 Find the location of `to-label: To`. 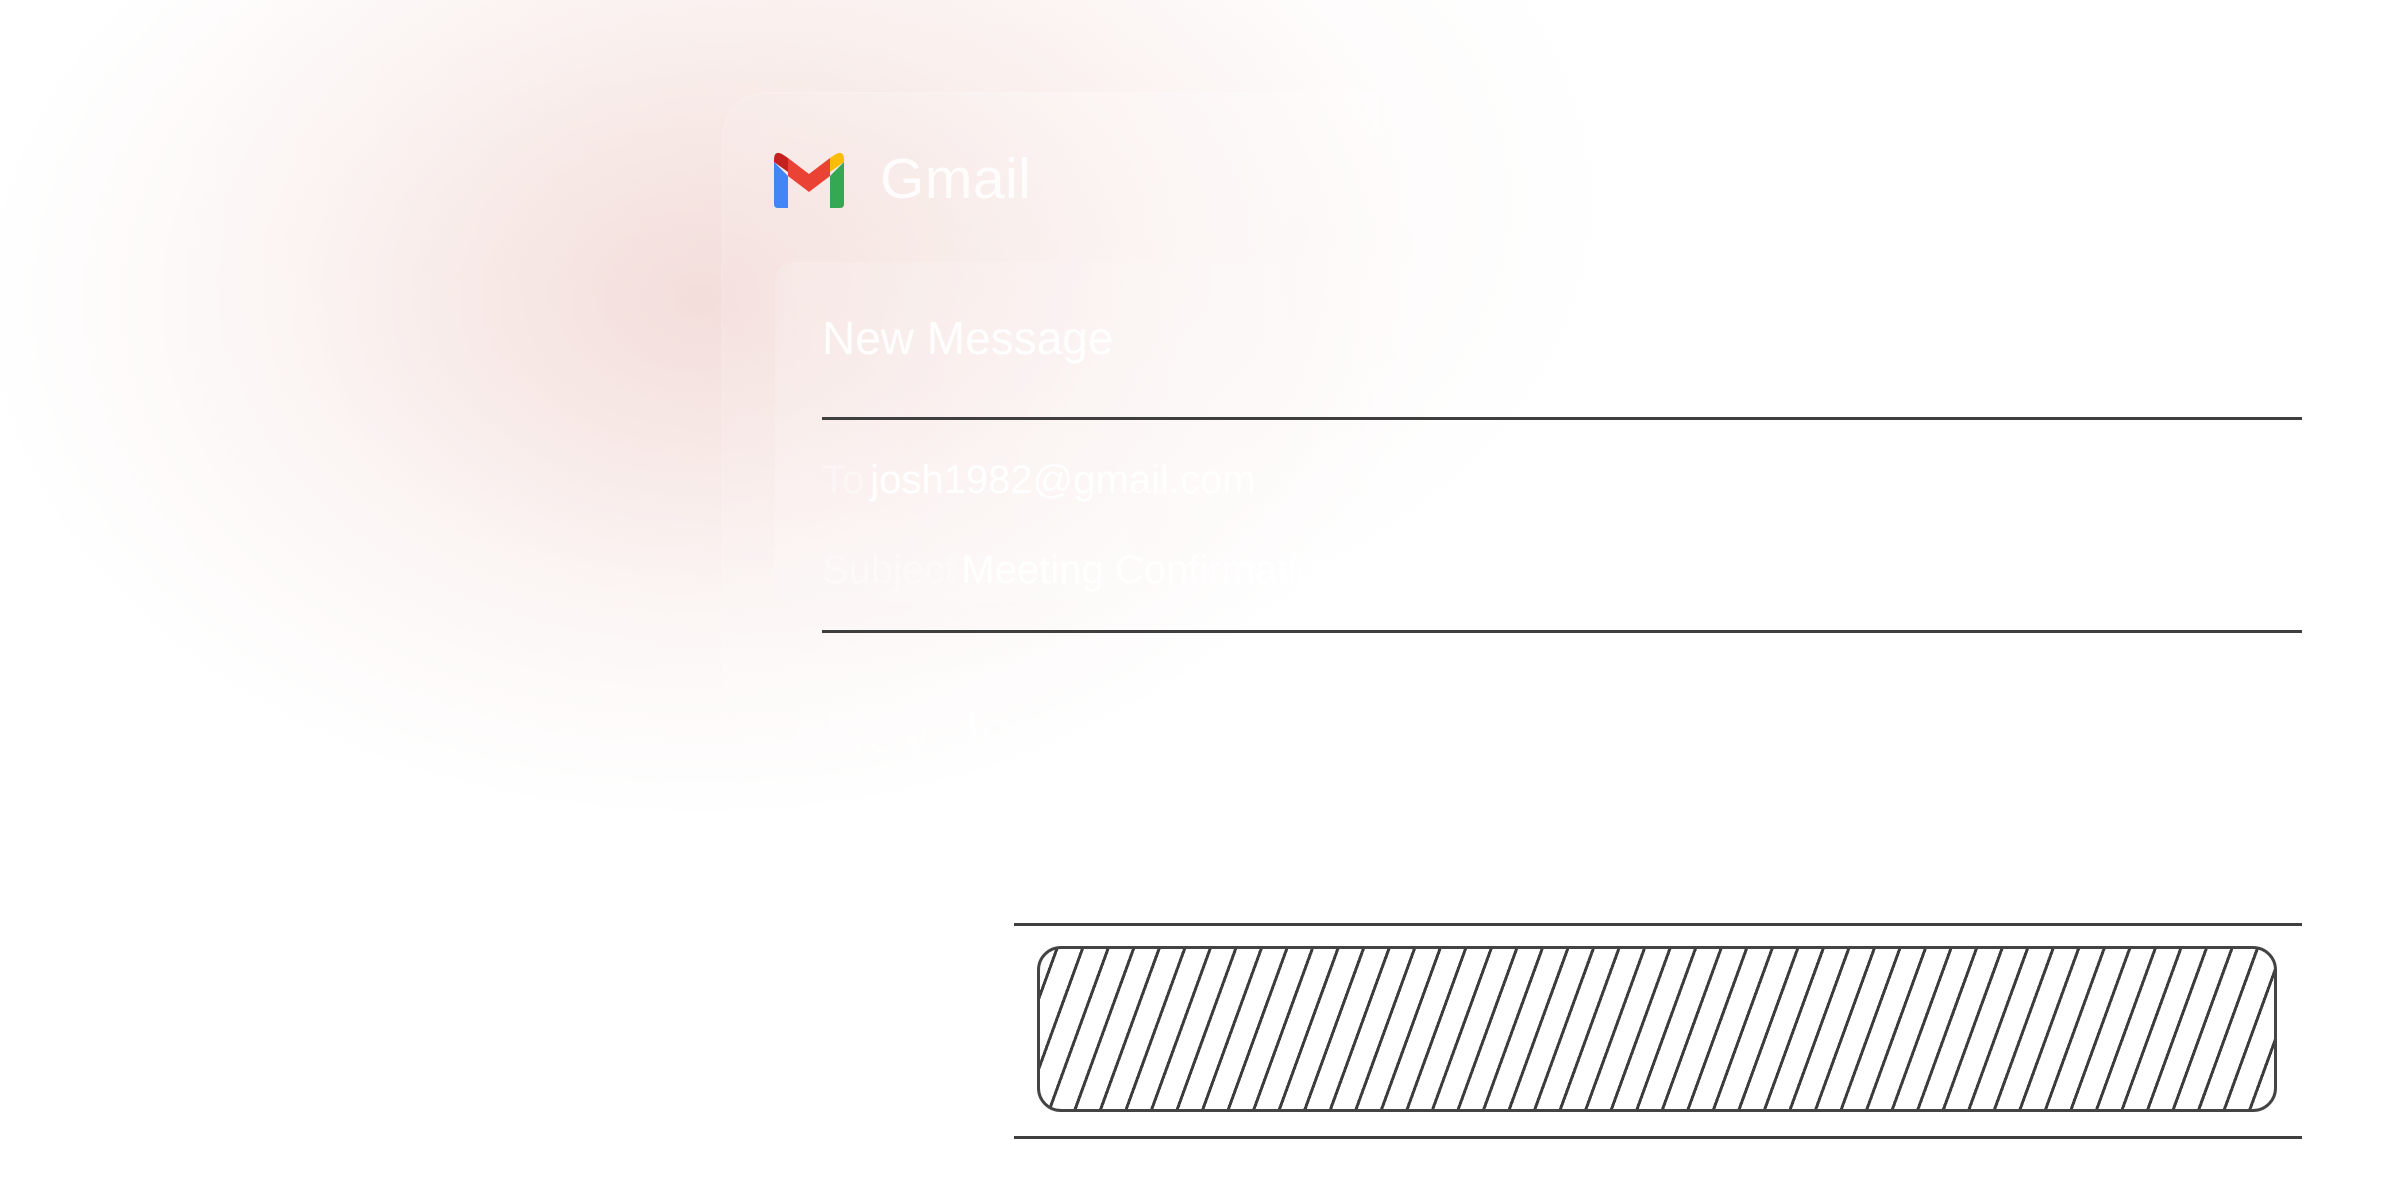

to-label: To is located at coordinates (843, 480).